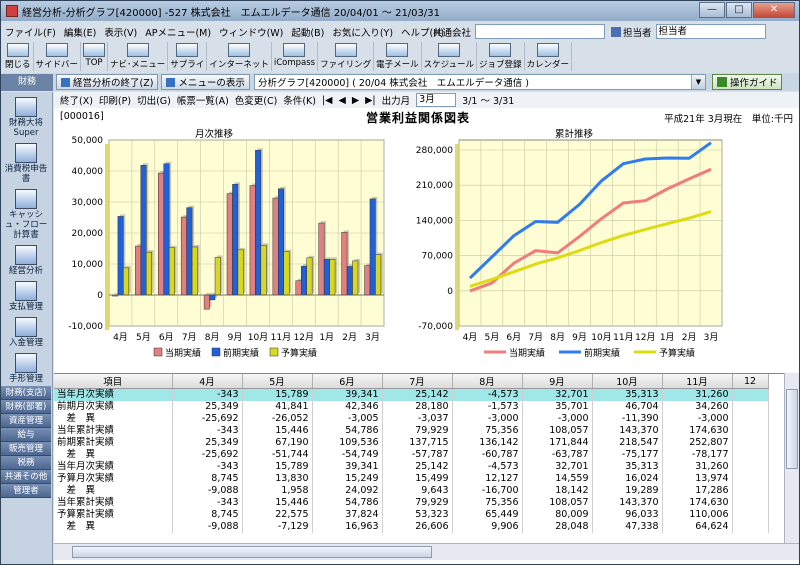 Image resolution: width=800 pixels, height=565 pixels. I want to click on menu-file: ファイル(F), so click(30, 32).